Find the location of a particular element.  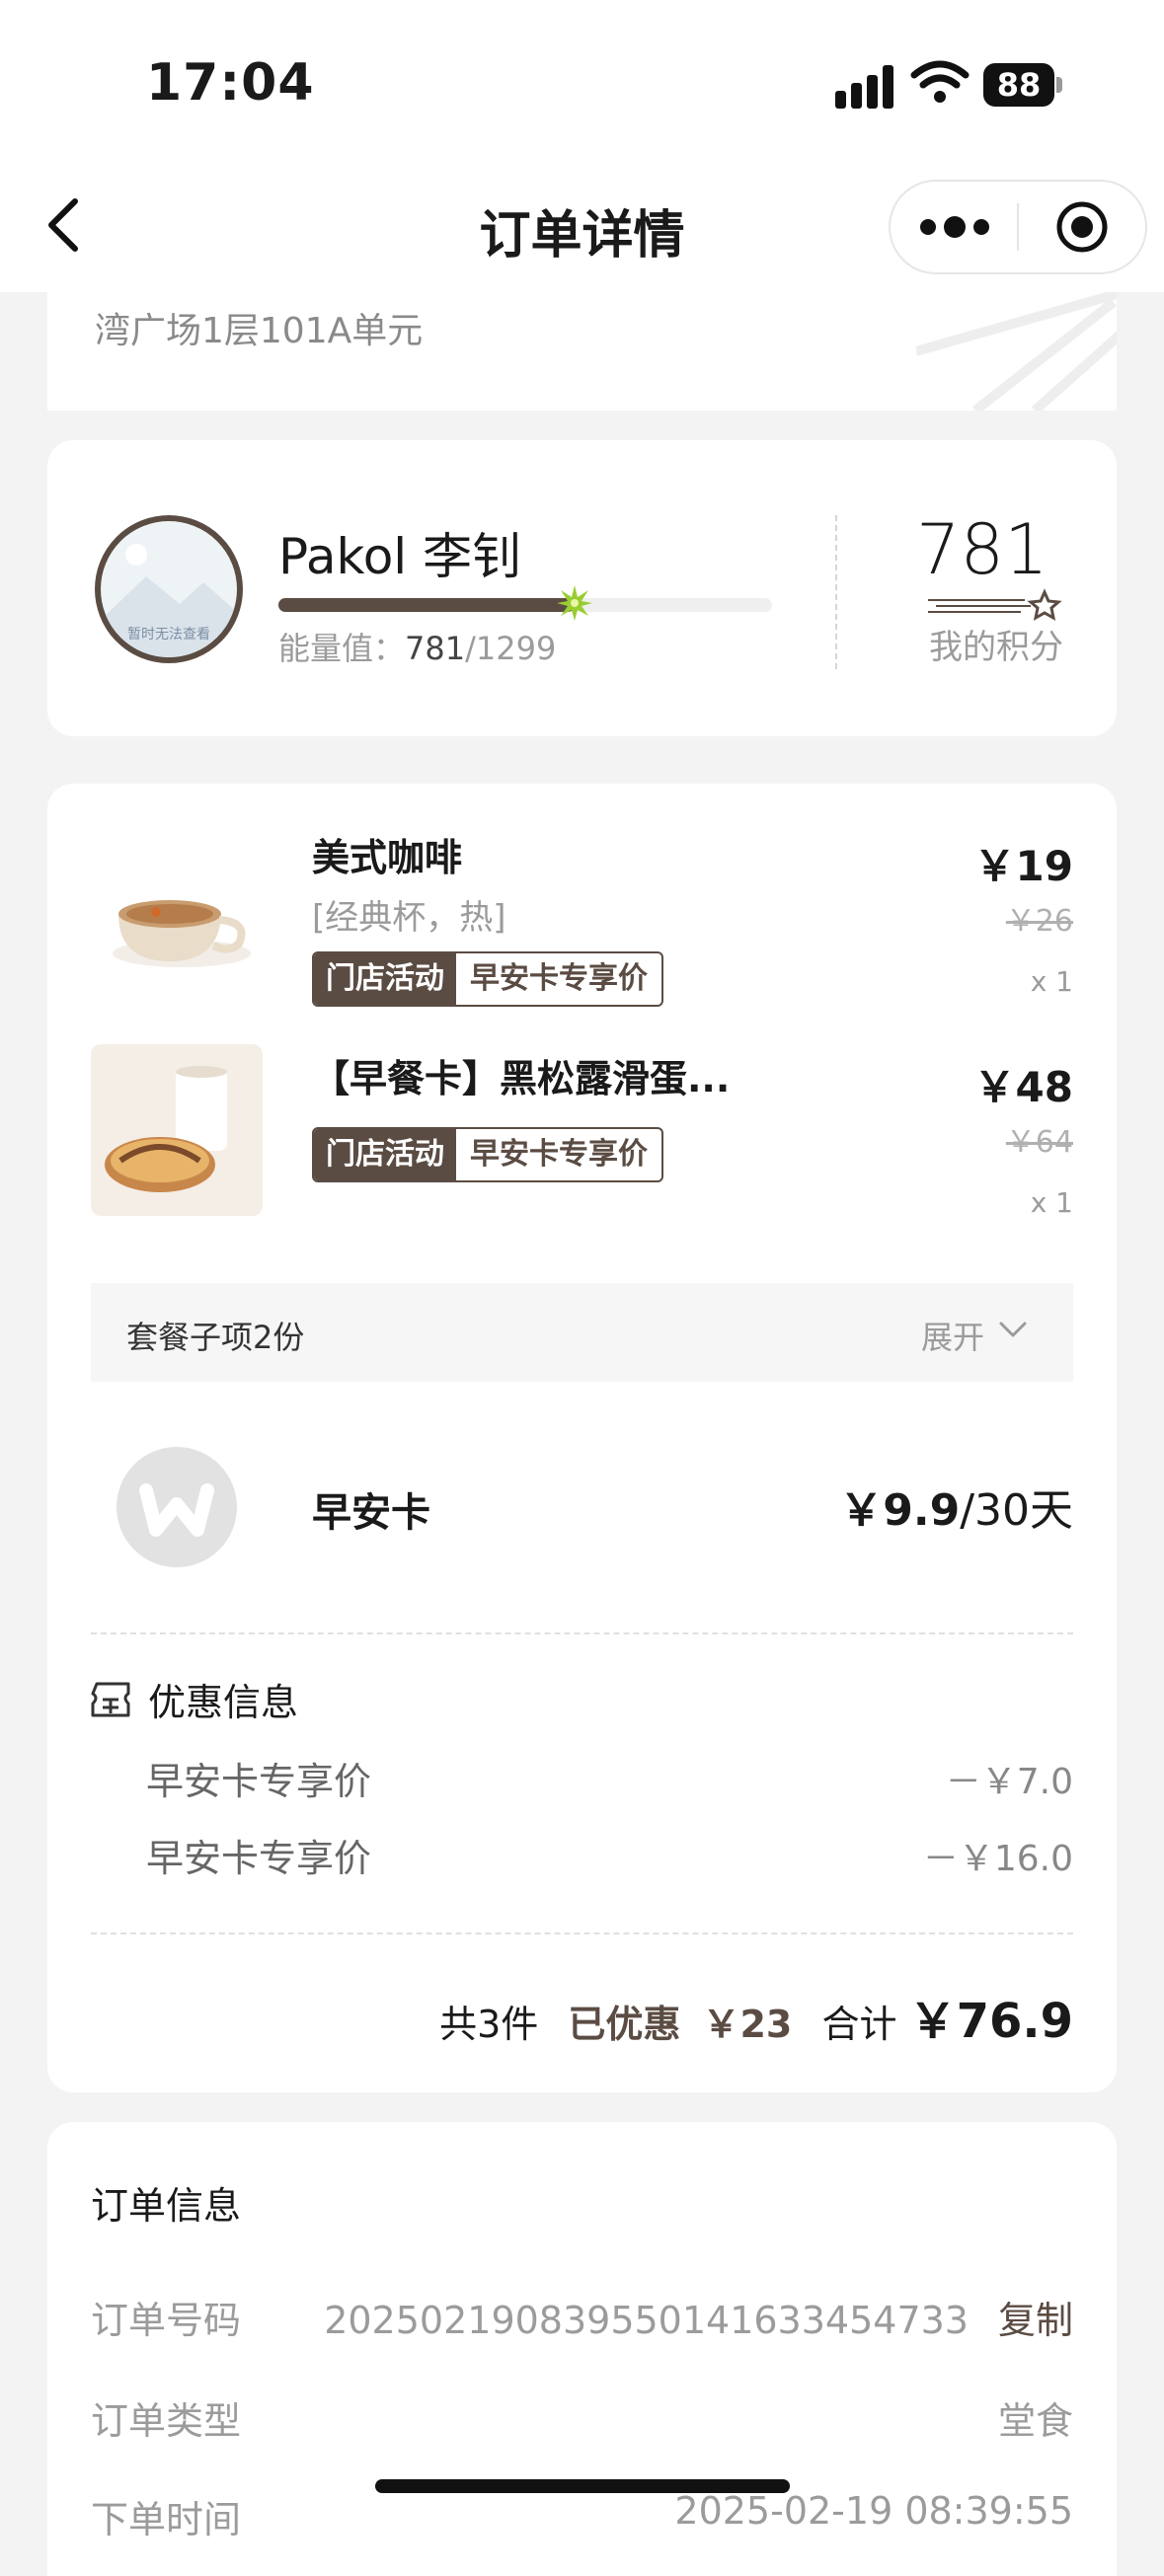

order-summary: 共3件 已优惠 ￥23 合计 ￥76.9 is located at coordinates (756, 2021).